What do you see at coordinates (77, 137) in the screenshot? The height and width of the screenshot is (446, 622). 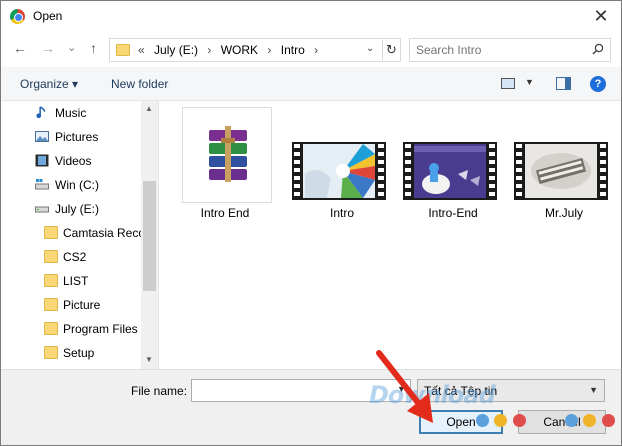 I see `sidebar-item-label: Pictures` at bounding box center [77, 137].